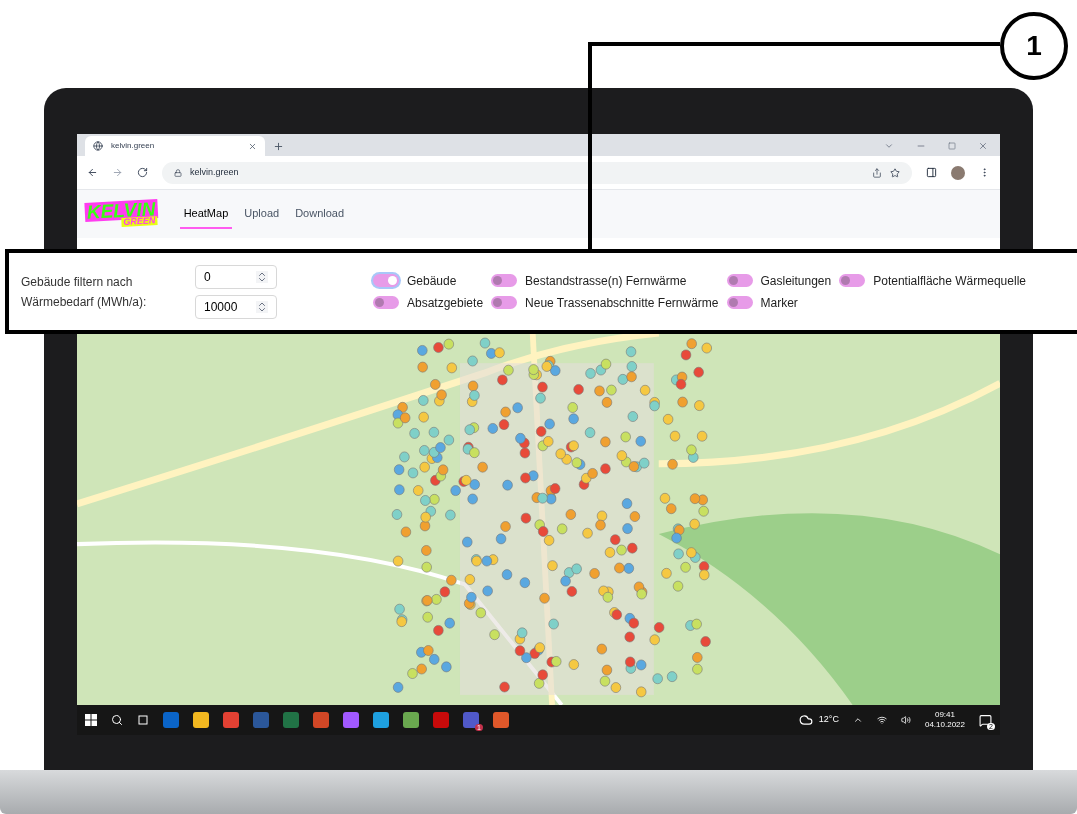 Image resolution: width=1077 pixels, height=814 pixels. Describe the element at coordinates (175, 146) in the screenshot. I see `browser-tab: kelvin.green` at that location.